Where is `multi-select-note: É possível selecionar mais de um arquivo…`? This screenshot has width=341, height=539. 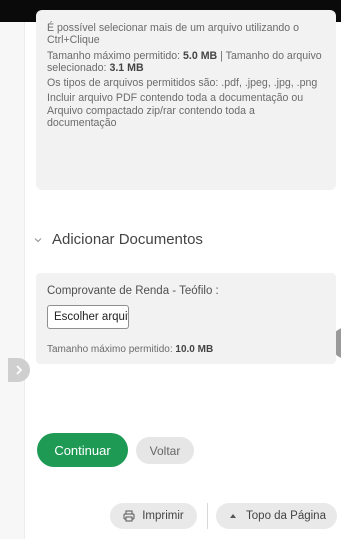
multi-select-note: É possível selecionar mais de um arquivo… is located at coordinates (173, 34).